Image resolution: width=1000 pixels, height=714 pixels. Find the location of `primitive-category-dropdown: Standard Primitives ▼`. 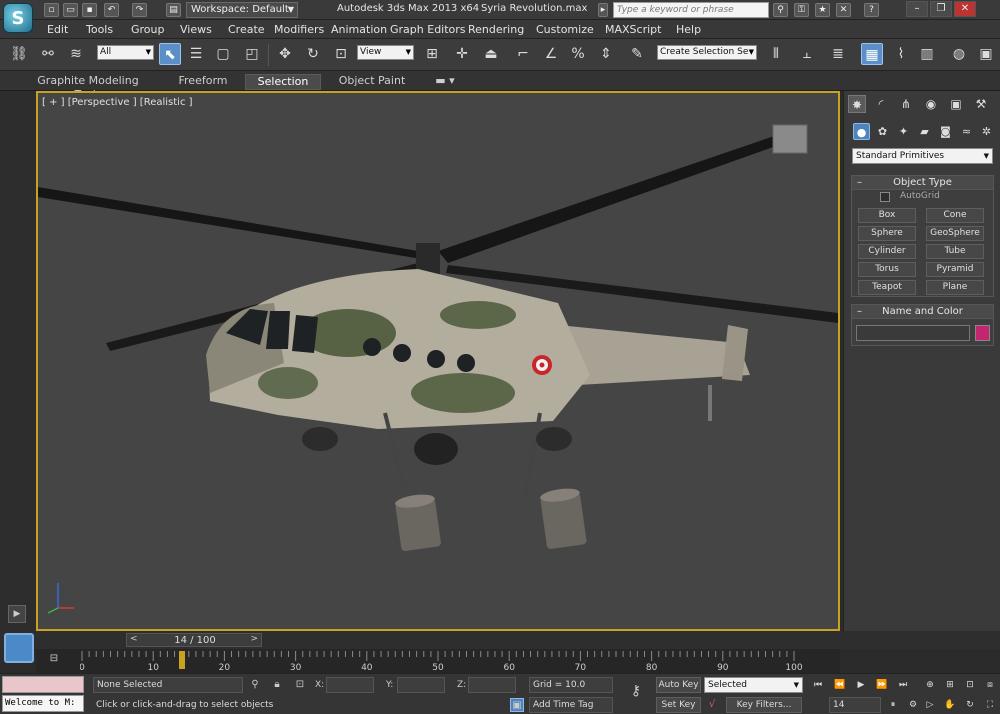

primitive-category-dropdown: Standard Primitives ▼ is located at coordinates (922, 156).